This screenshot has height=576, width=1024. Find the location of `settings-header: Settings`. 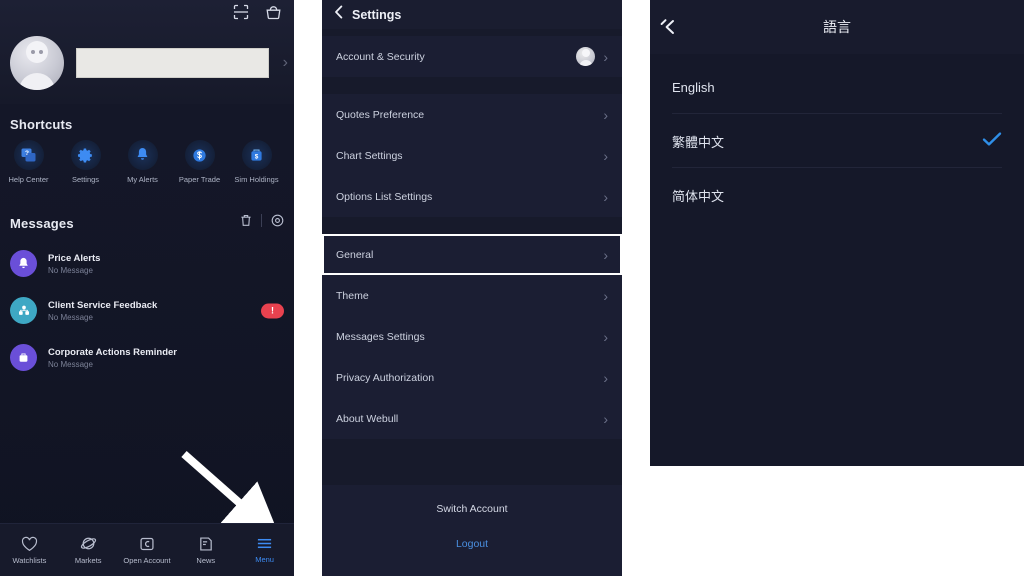

settings-header: Settings is located at coordinates (472, 14).